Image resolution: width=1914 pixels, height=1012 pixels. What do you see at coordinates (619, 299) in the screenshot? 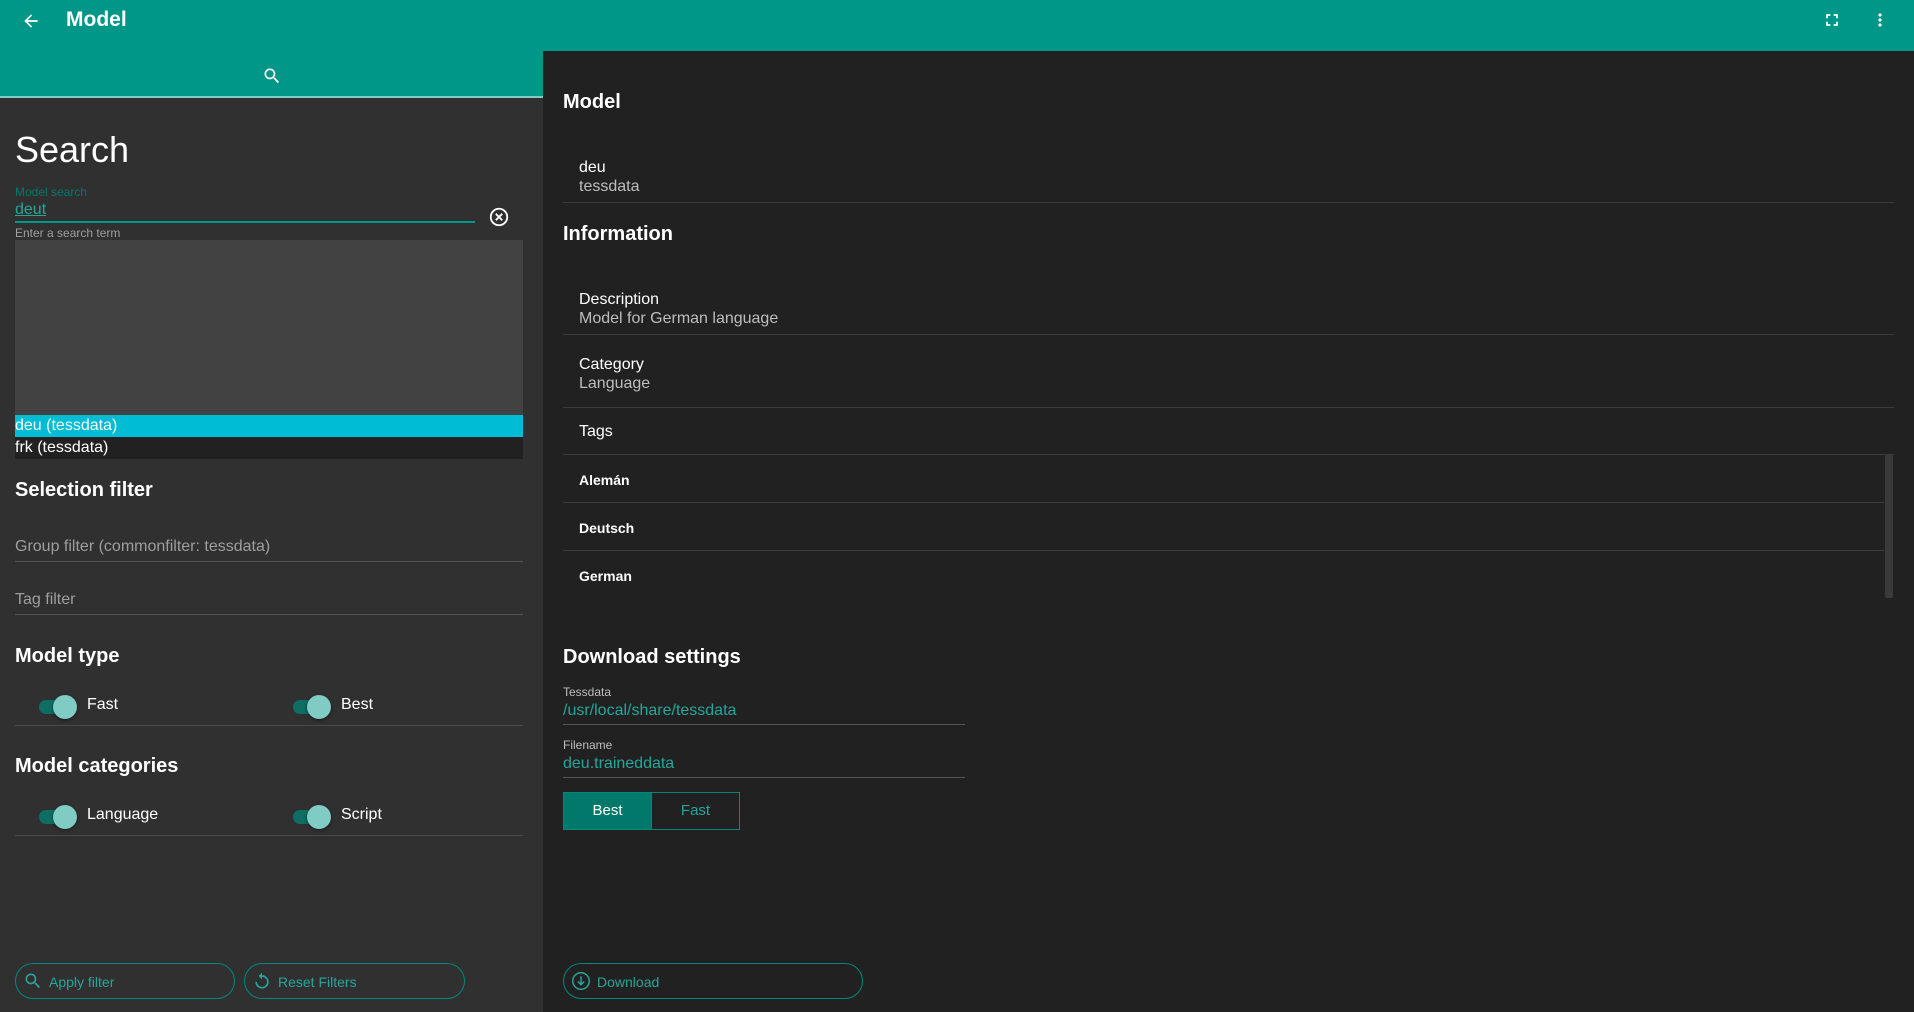
I see `description-label: Description` at bounding box center [619, 299].